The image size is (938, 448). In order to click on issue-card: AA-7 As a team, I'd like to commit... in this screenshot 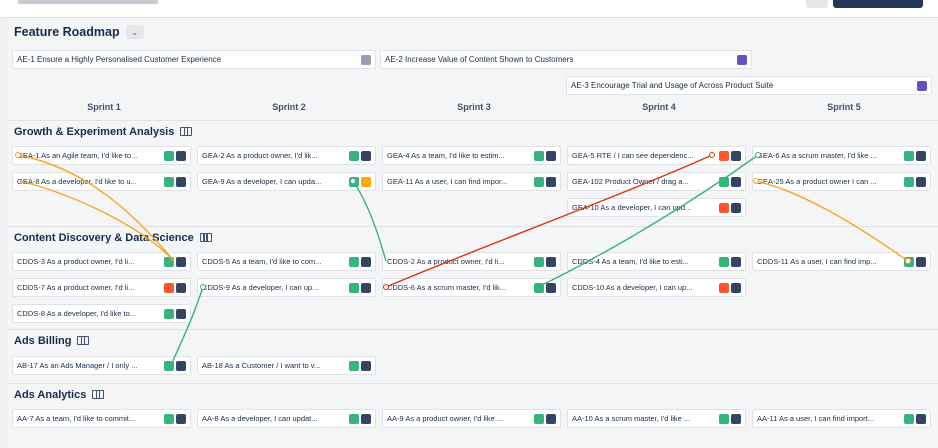, I will do `click(101, 418)`.